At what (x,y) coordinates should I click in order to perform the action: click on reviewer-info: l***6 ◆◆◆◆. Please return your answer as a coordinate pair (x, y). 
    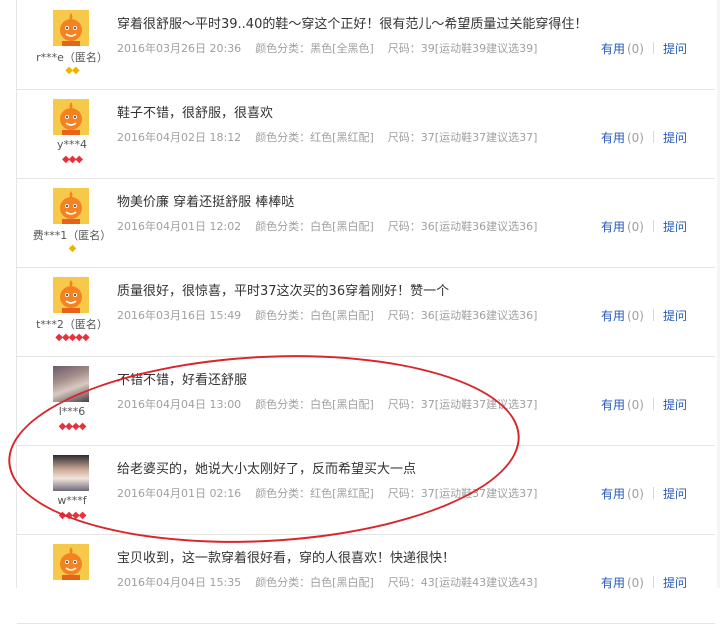
    Looking at the image, I should click on (72, 400).